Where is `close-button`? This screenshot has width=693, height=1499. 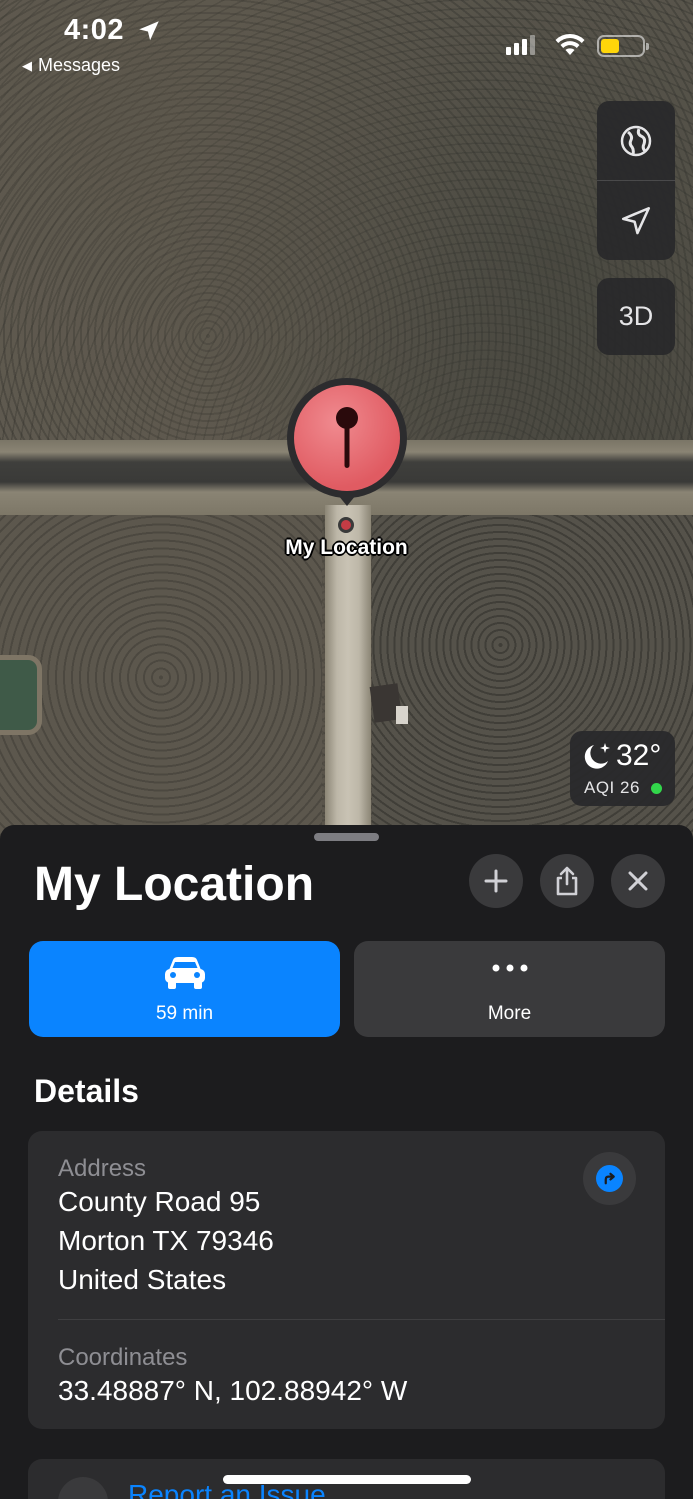 close-button is located at coordinates (638, 881).